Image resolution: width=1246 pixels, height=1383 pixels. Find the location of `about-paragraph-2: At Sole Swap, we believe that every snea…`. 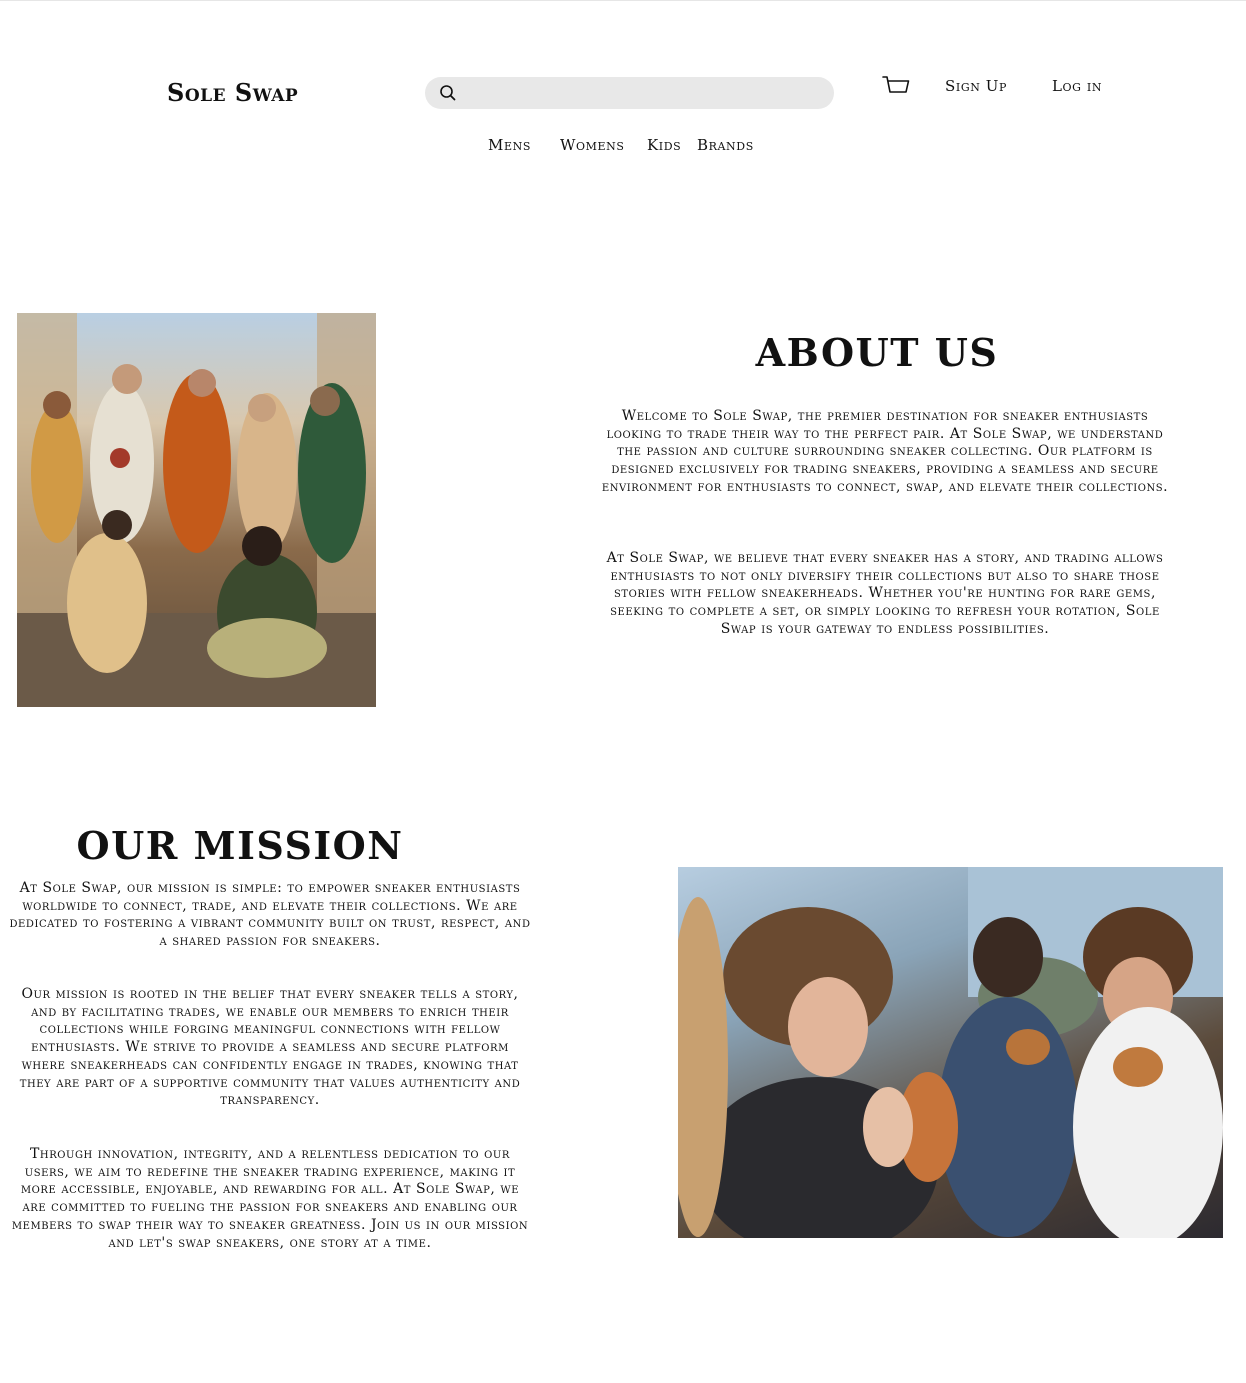

about-paragraph-2: At Sole Swap, we believe that every snea… is located at coordinates (885, 593).